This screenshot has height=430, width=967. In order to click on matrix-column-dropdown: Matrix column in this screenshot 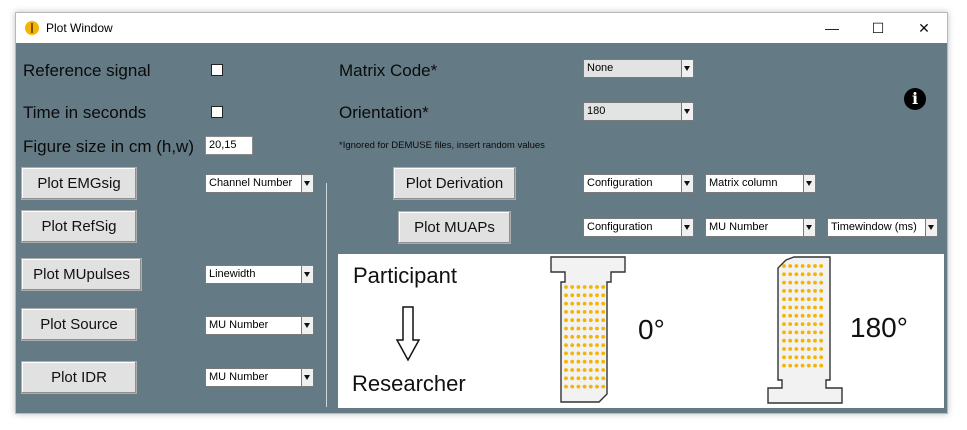, I will do `click(760, 183)`.